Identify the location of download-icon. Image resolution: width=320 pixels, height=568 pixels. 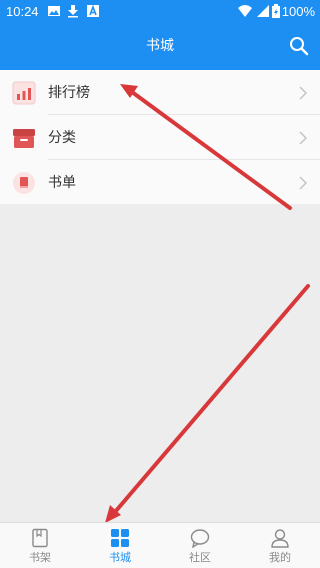
(73, 11).